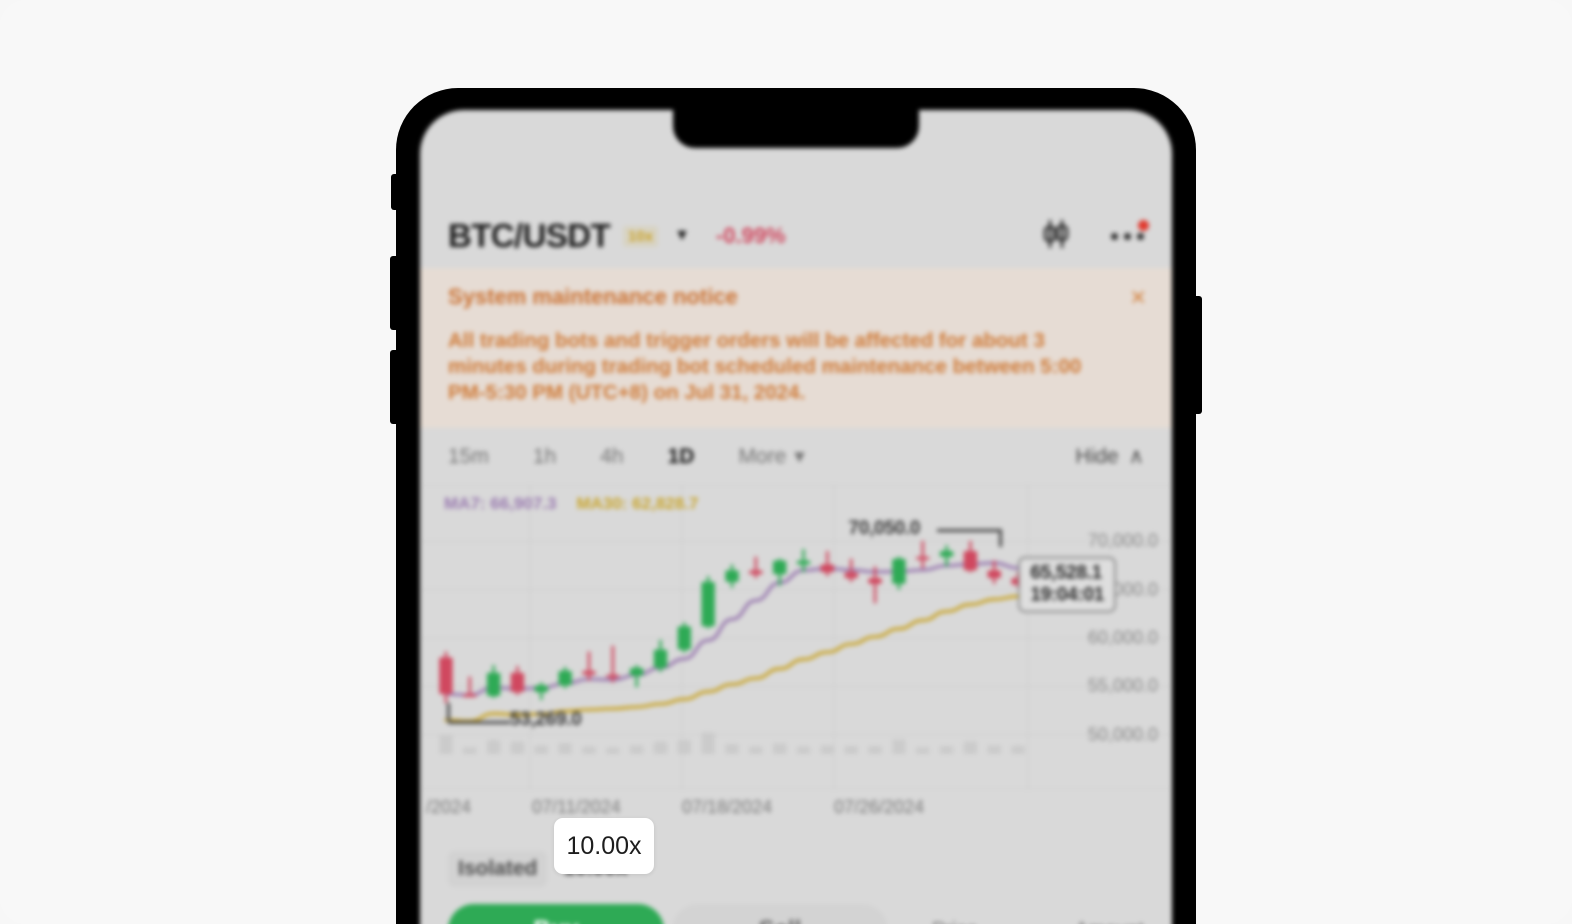 This screenshot has width=1572, height=924. What do you see at coordinates (955, 921) in the screenshot?
I see `price-label: Price` at bounding box center [955, 921].